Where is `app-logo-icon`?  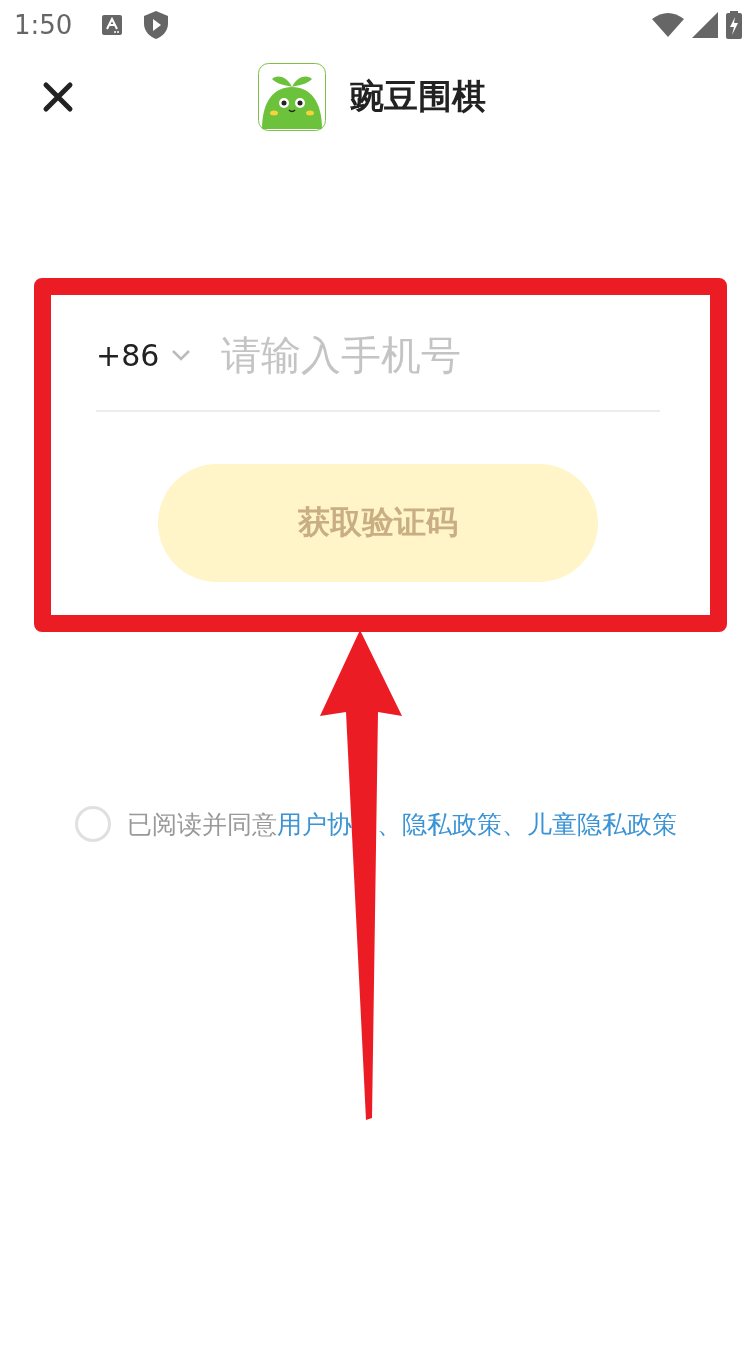 app-logo-icon is located at coordinates (292, 97).